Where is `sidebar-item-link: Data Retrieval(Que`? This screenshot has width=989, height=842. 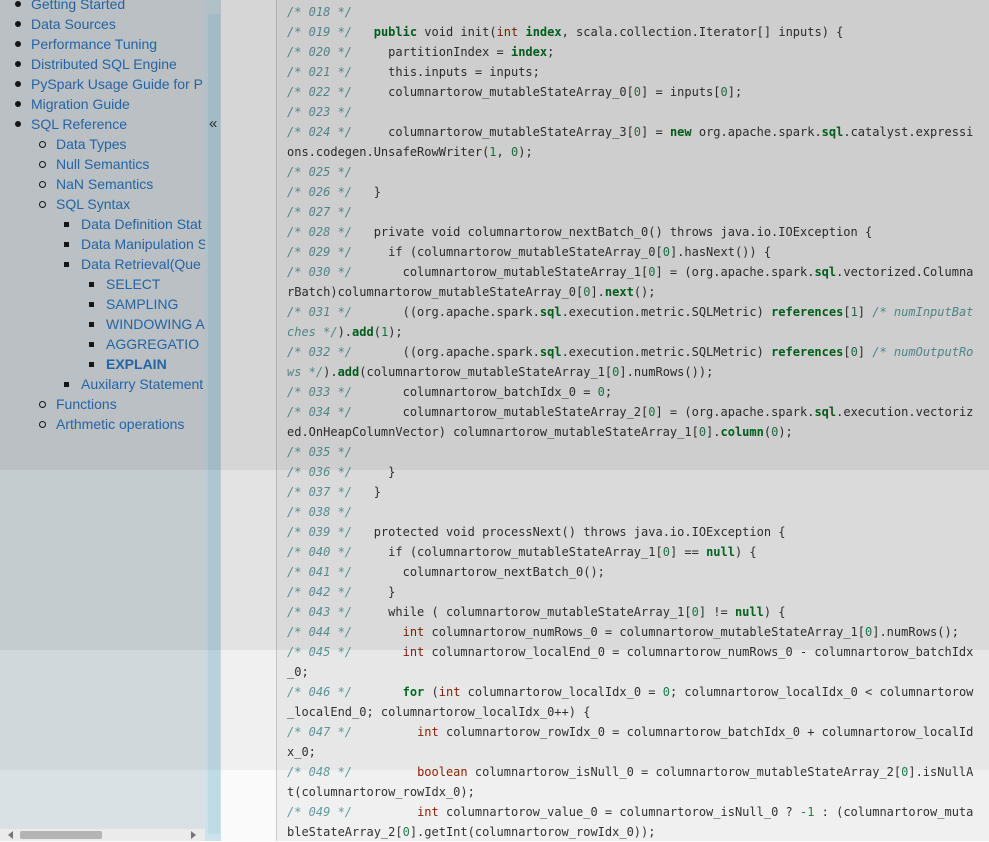 sidebar-item-link: Data Retrieval(Que is located at coordinates (141, 264).